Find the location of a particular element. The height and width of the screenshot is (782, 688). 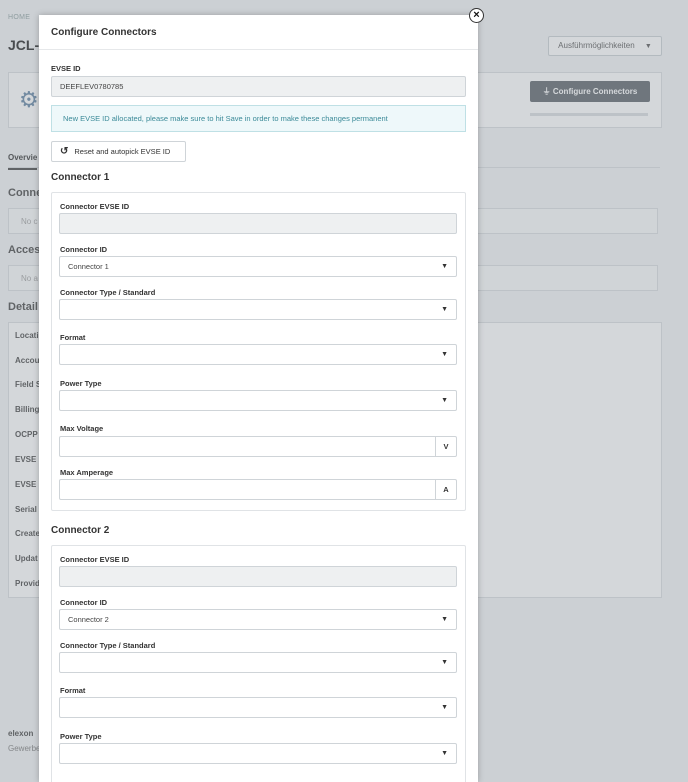

voltage-unit: V is located at coordinates (445, 446).